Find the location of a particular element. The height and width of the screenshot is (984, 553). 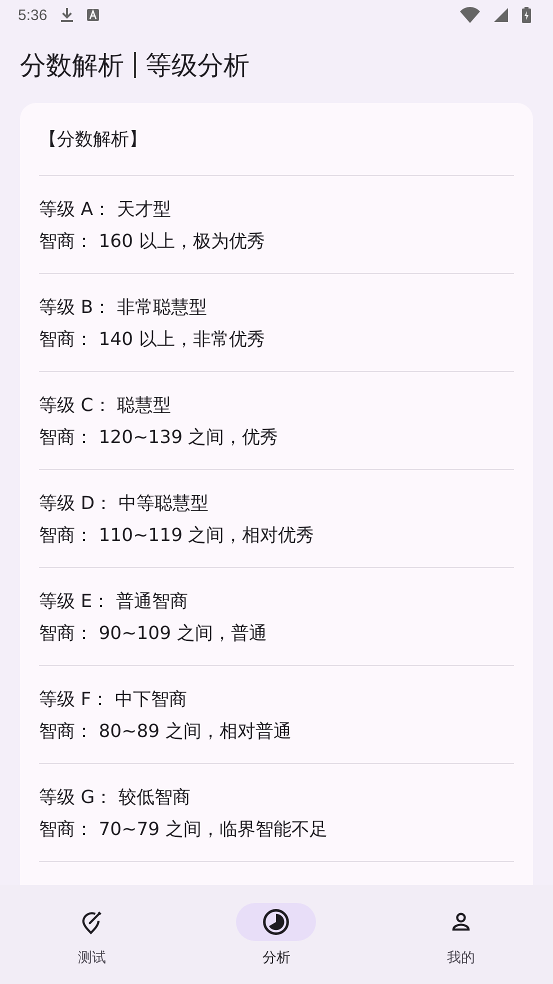

pie-chart-icon is located at coordinates (276, 922).